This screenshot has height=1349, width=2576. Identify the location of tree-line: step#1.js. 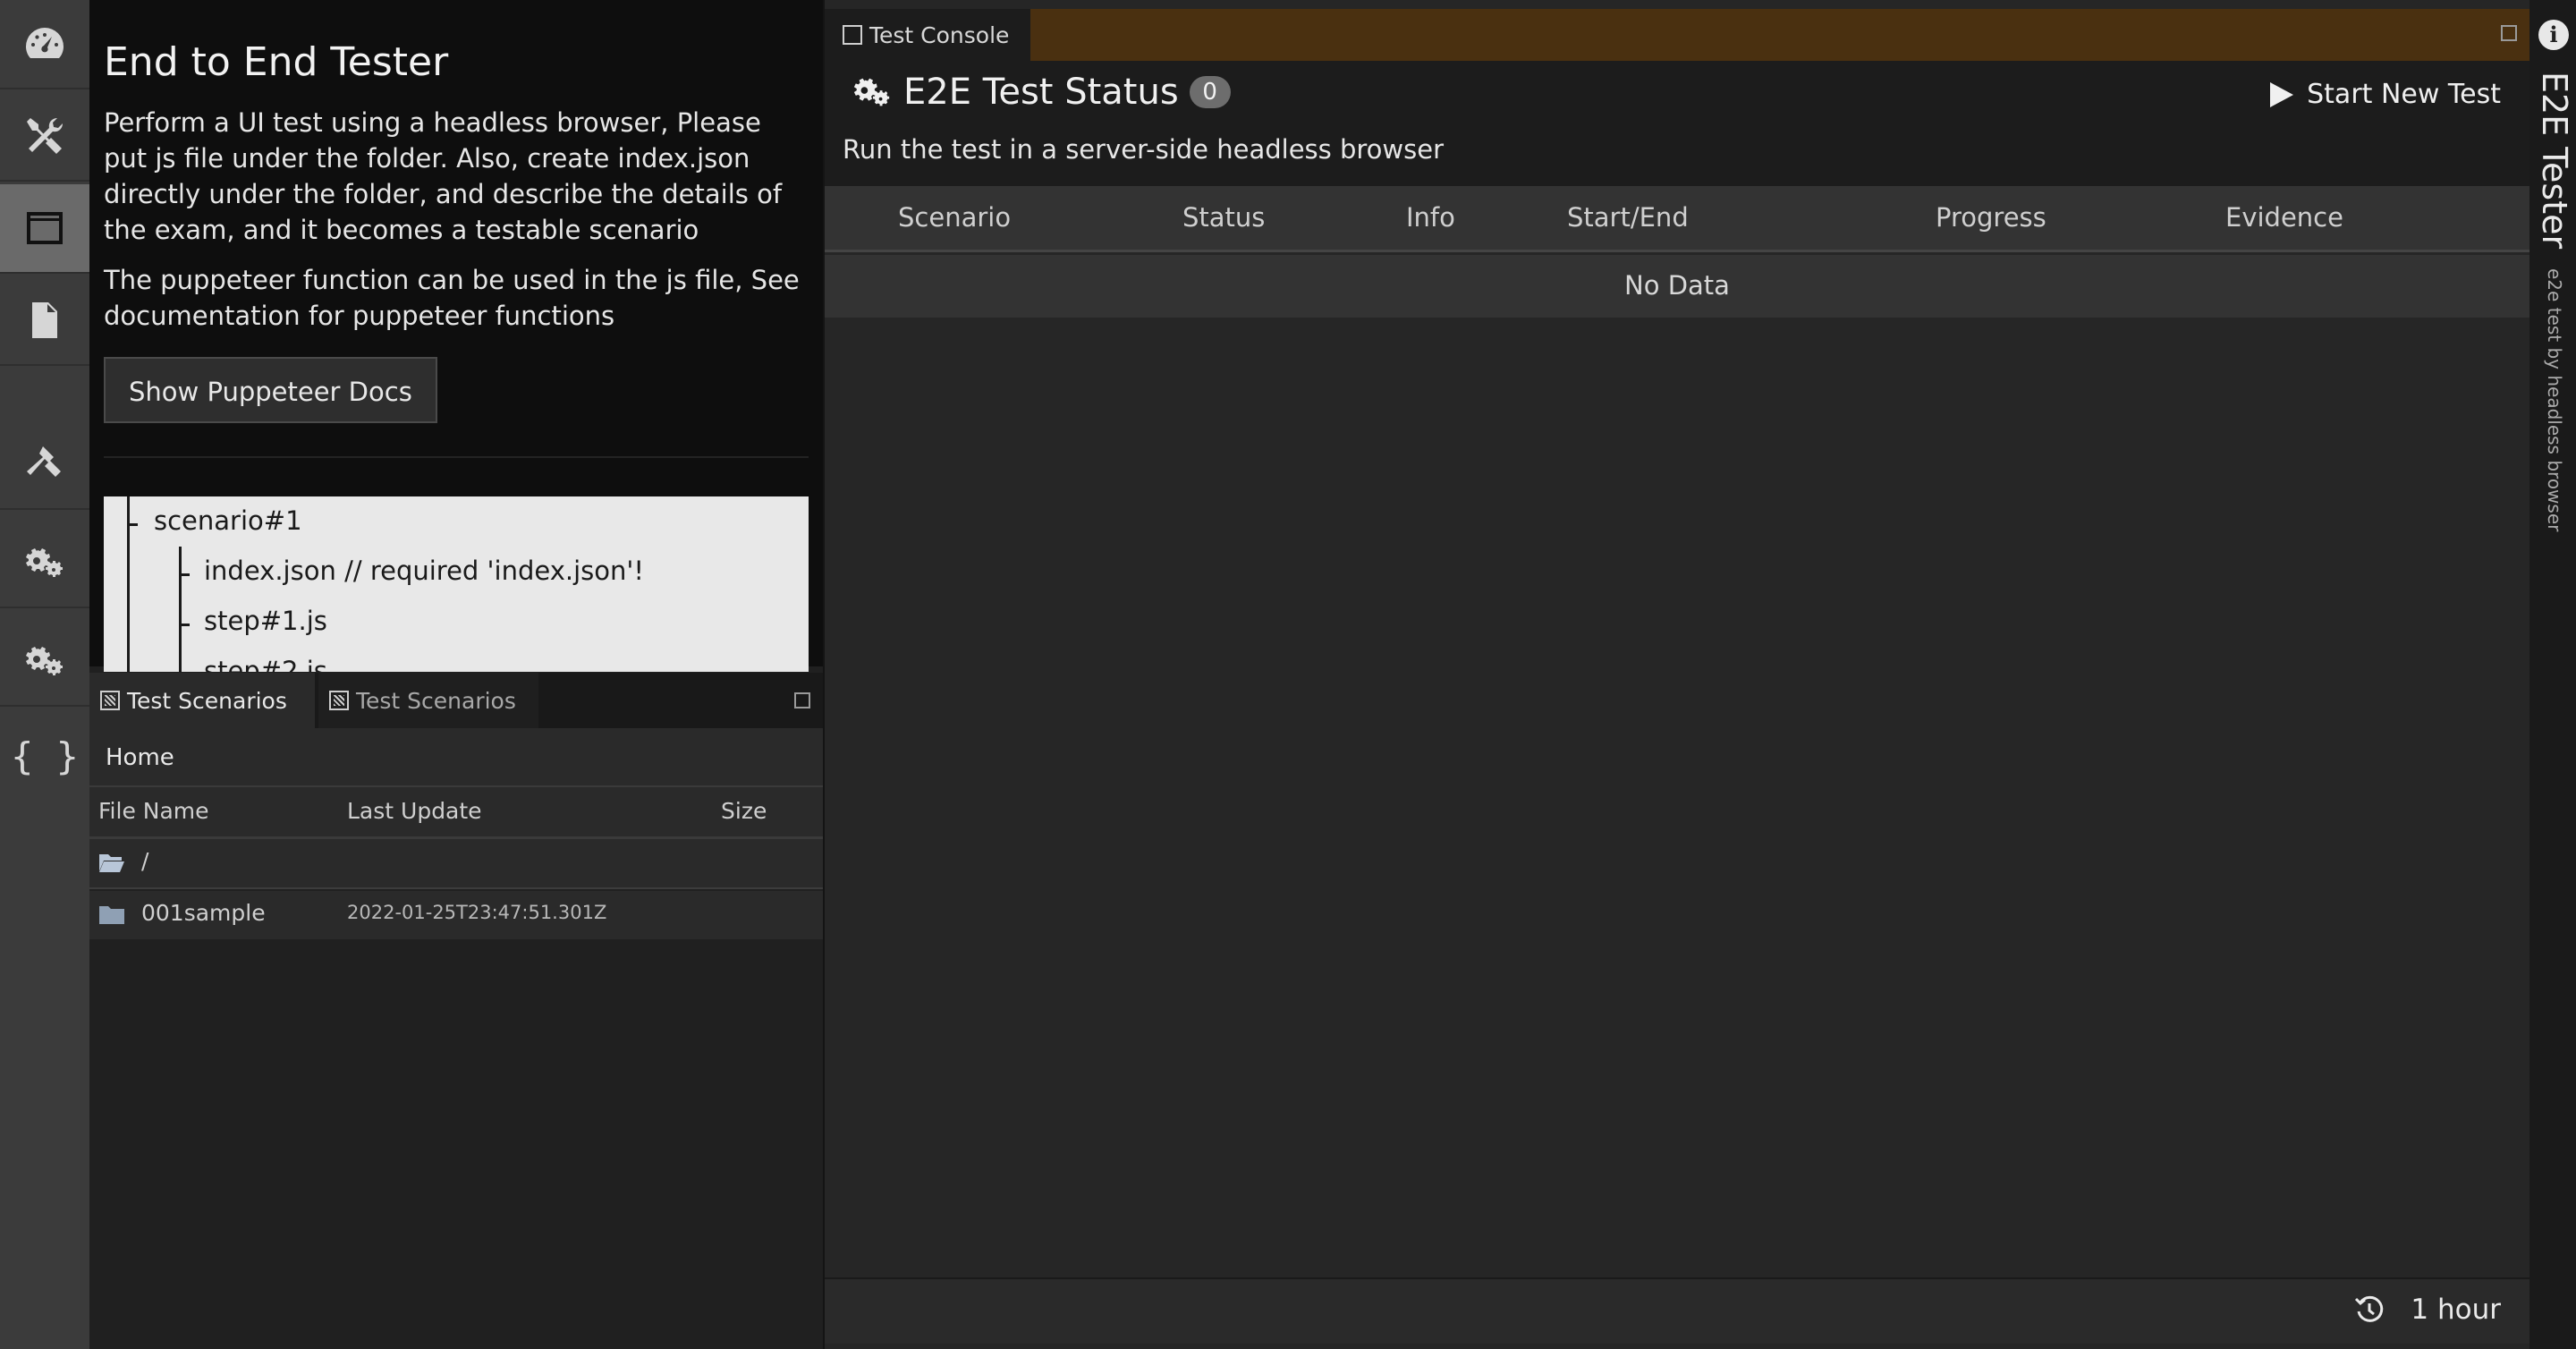
(265, 621).